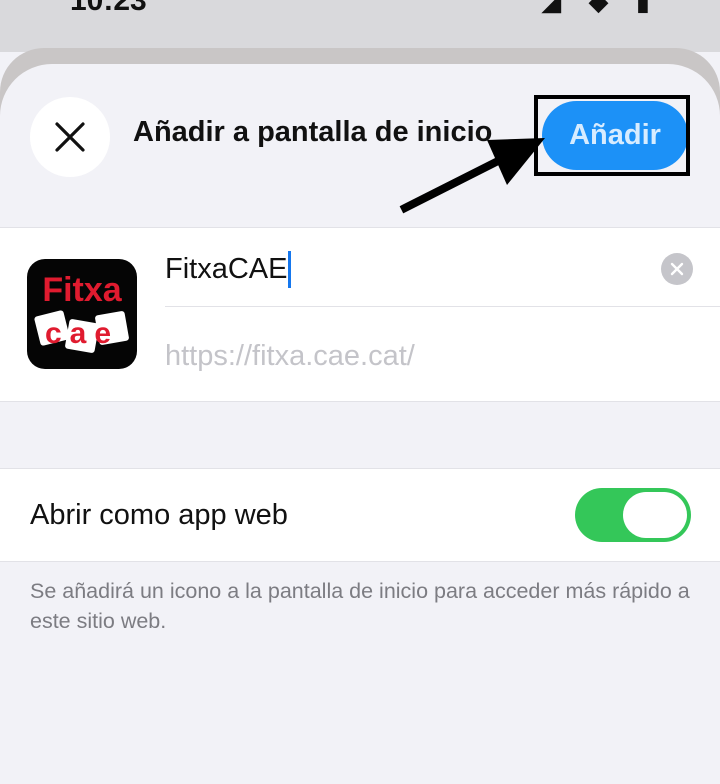  I want to click on add-button-highlight-box, so click(612, 135).